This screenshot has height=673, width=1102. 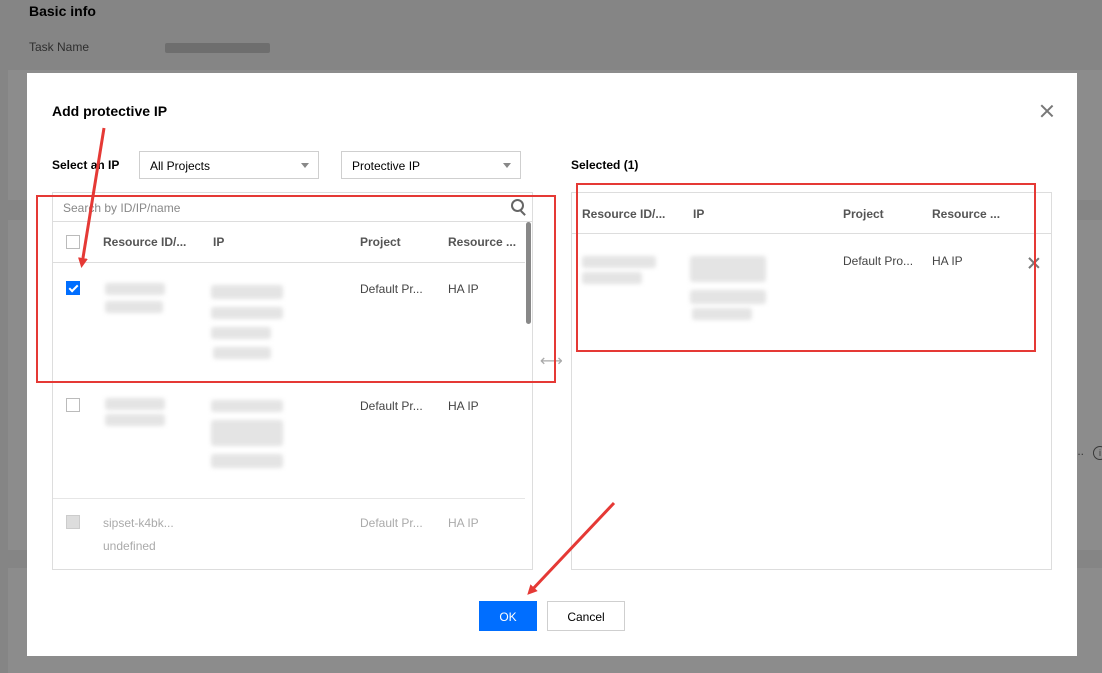 I want to click on row-checkbox-disabled, so click(x=73, y=522).